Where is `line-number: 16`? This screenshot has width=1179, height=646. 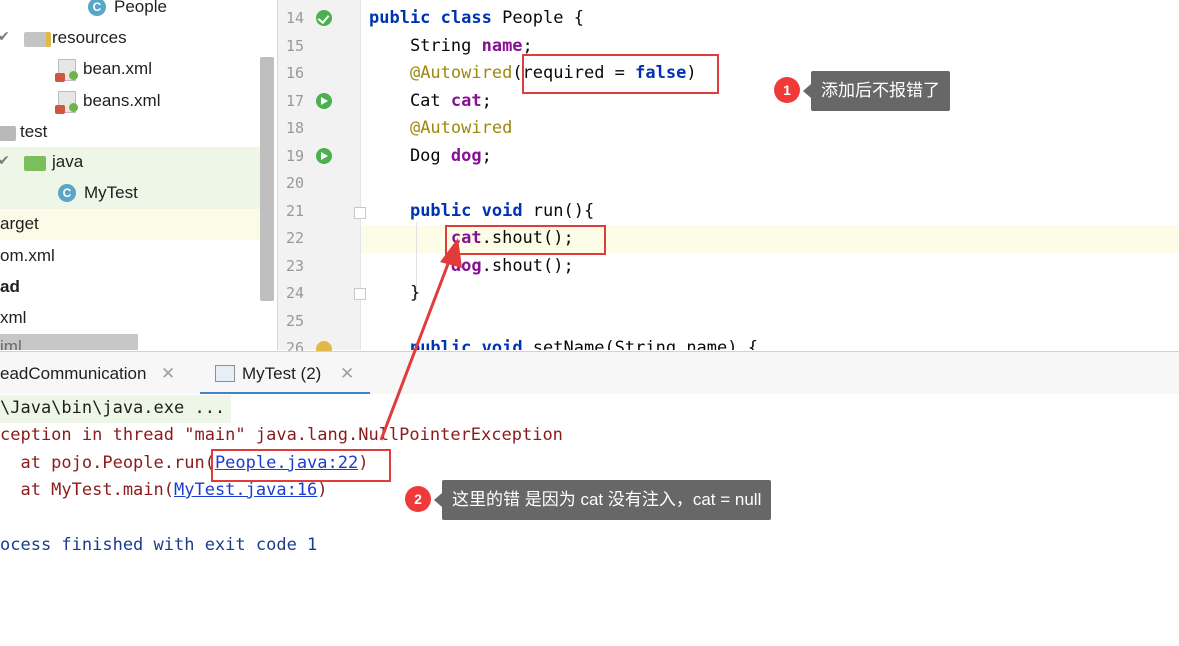
line-number: 16 is located at coordinates (295, 73).